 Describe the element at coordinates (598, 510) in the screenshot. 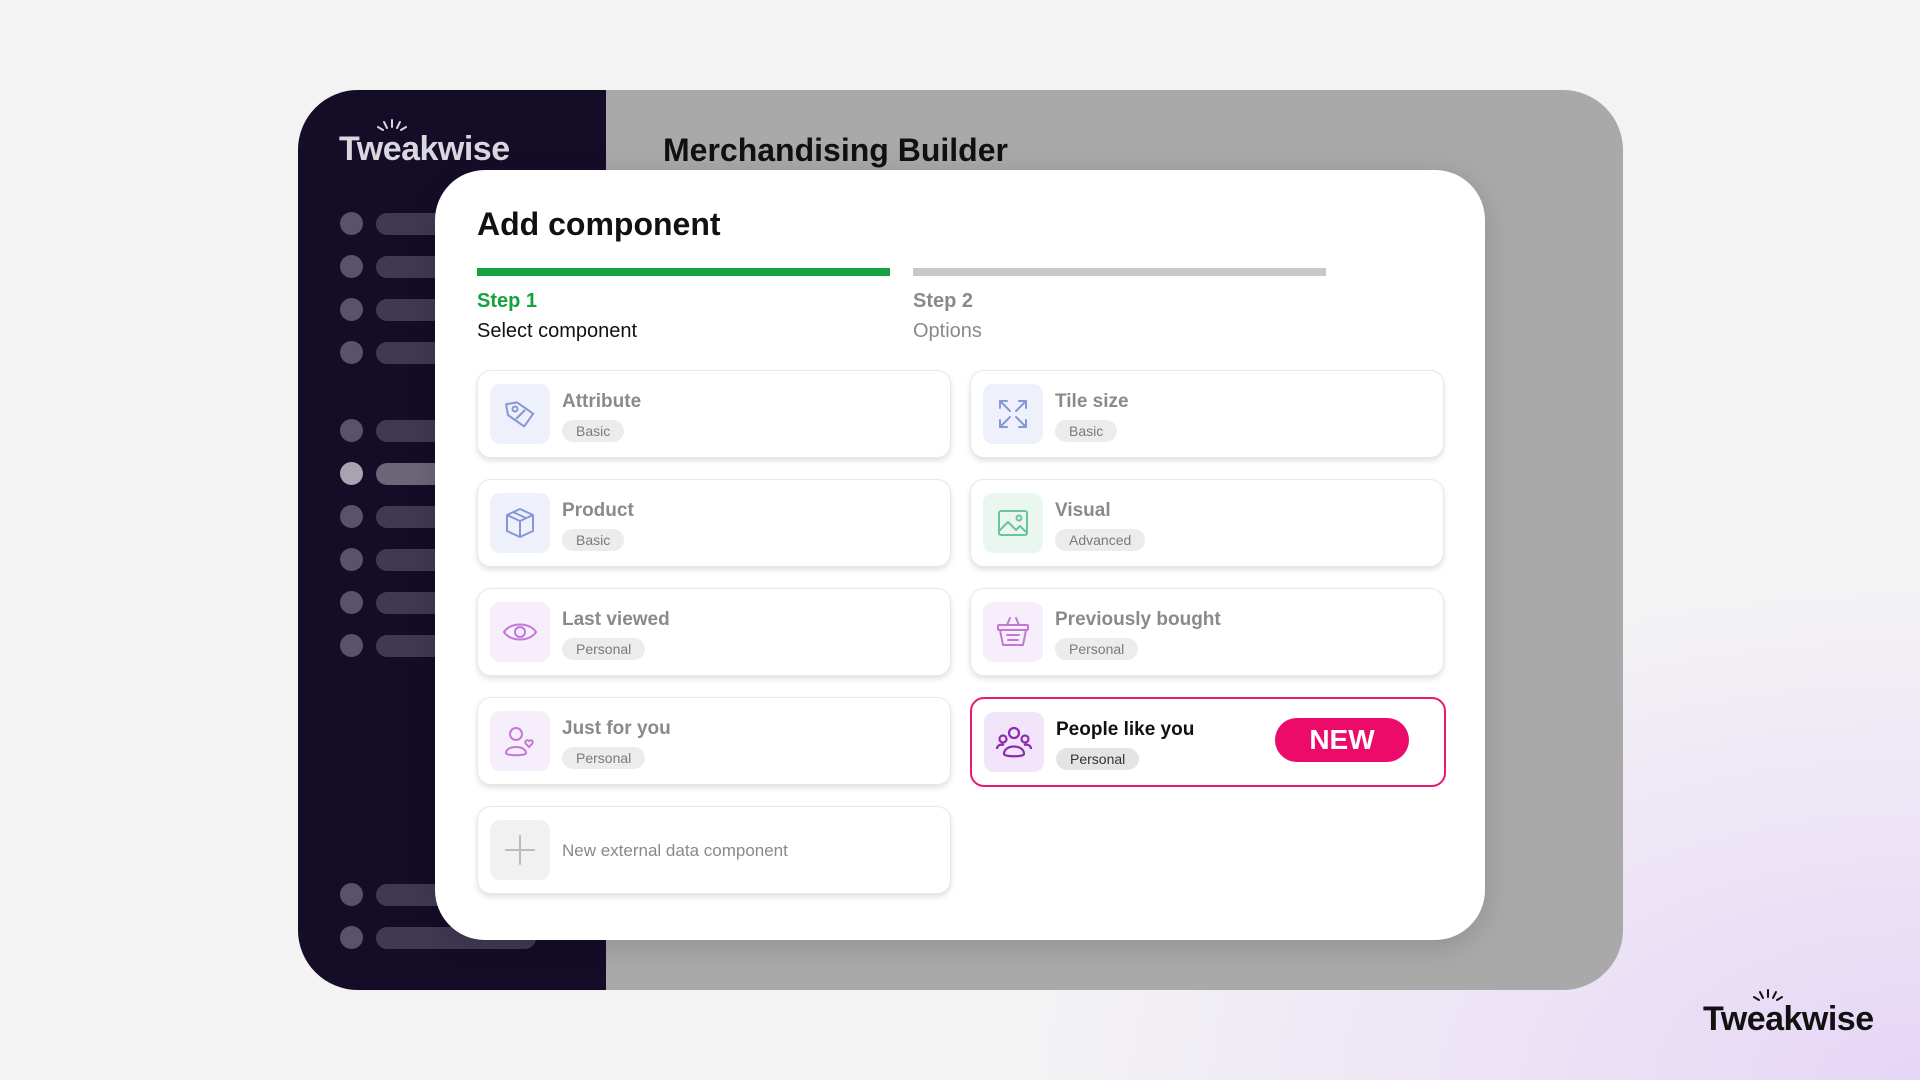

I see `component-name: Product` at that location.